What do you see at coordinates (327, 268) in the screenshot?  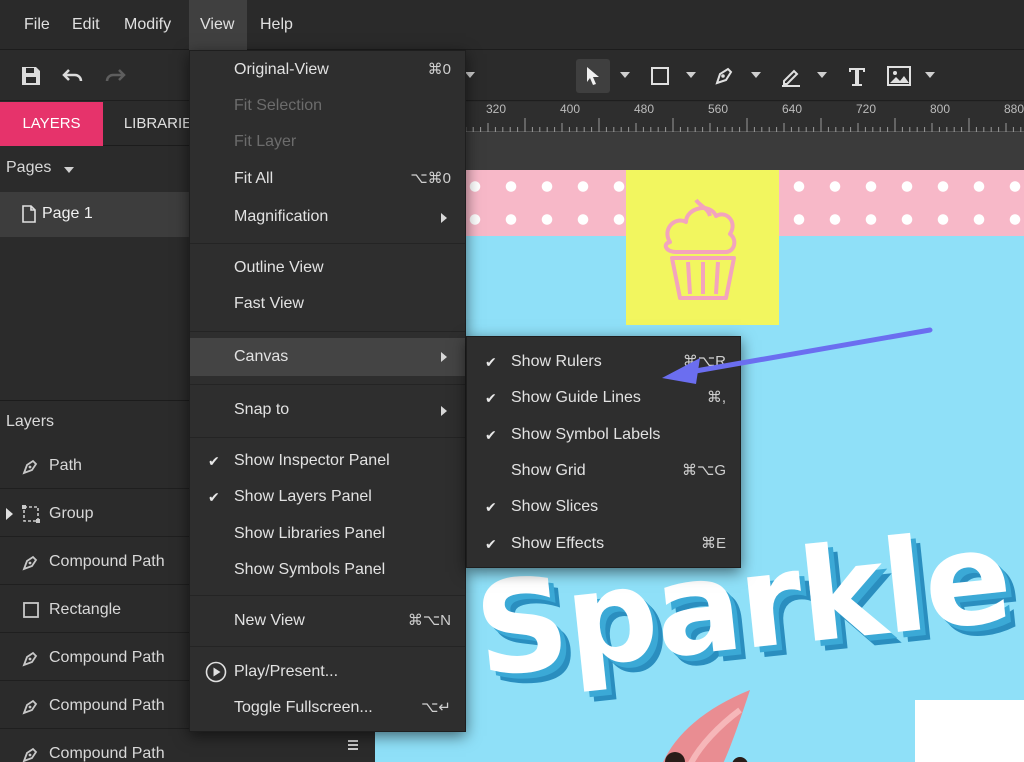 I see `menu-item-outline-view: Outline View` at bounding box center [327, 268].